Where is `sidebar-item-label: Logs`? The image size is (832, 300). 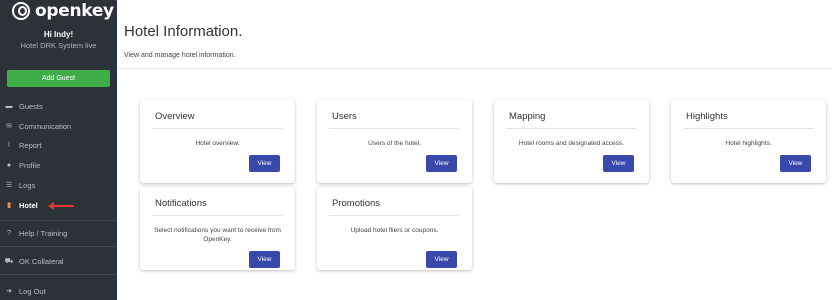 sidebar-item-label: Logs is located at coordinates (27, 185).